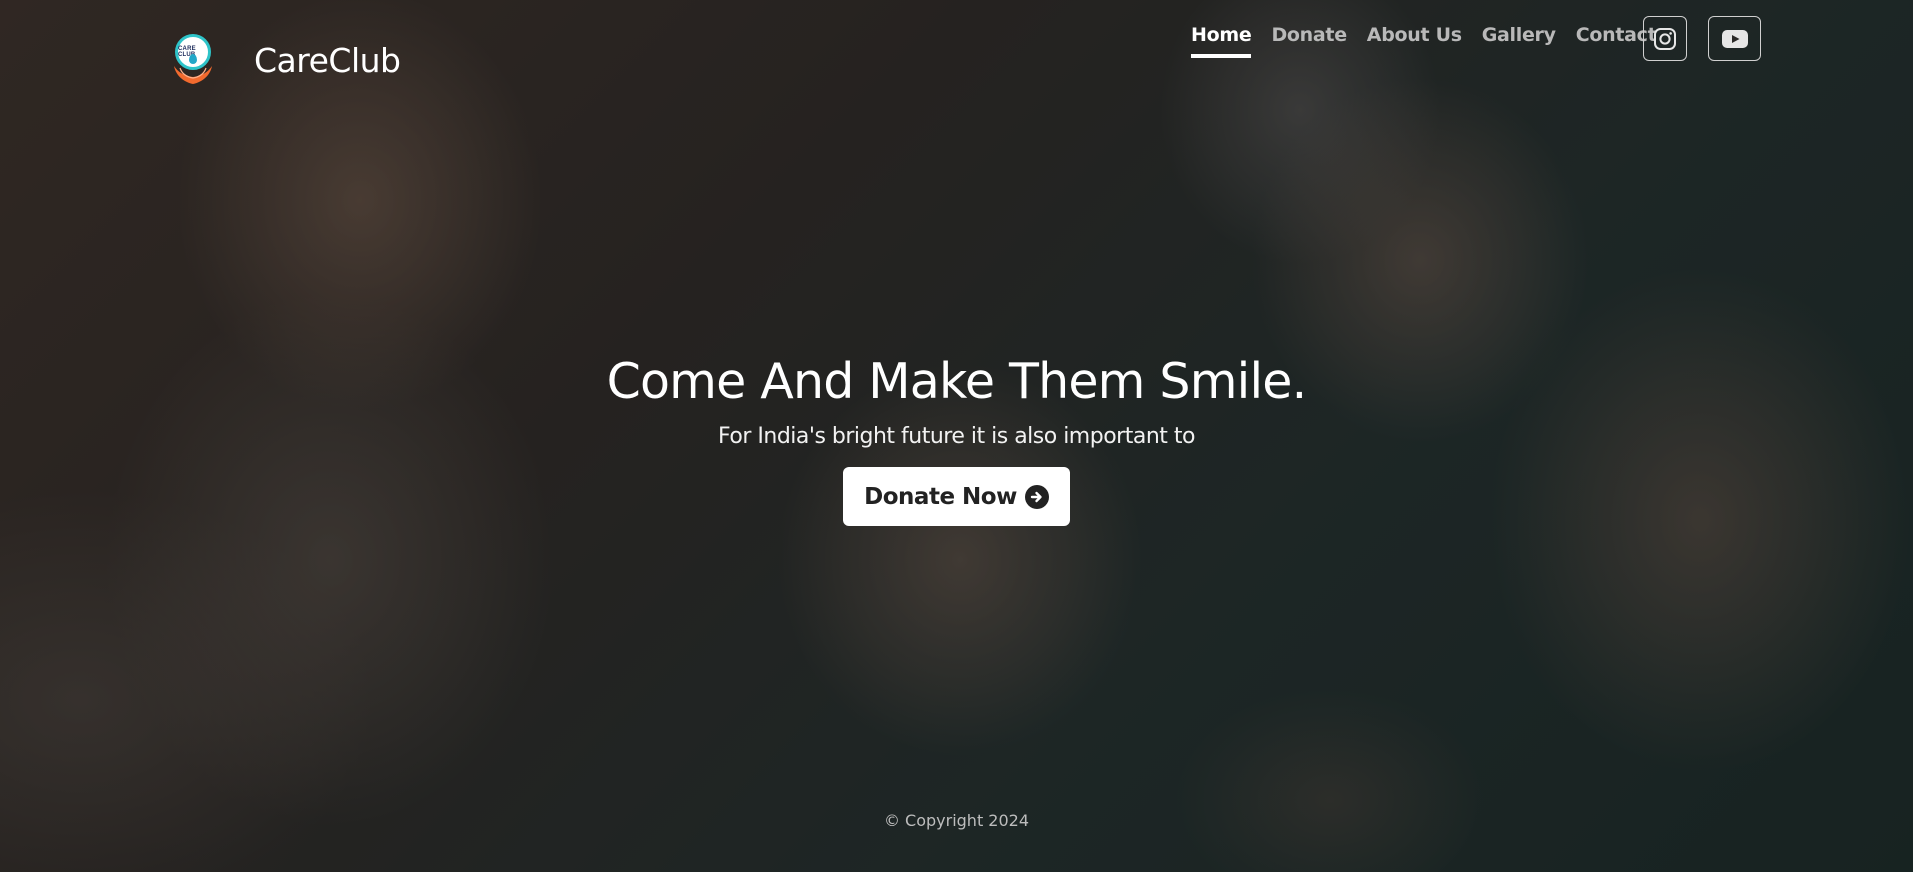  I want to click on instagram-icon, so click(1665, 38).